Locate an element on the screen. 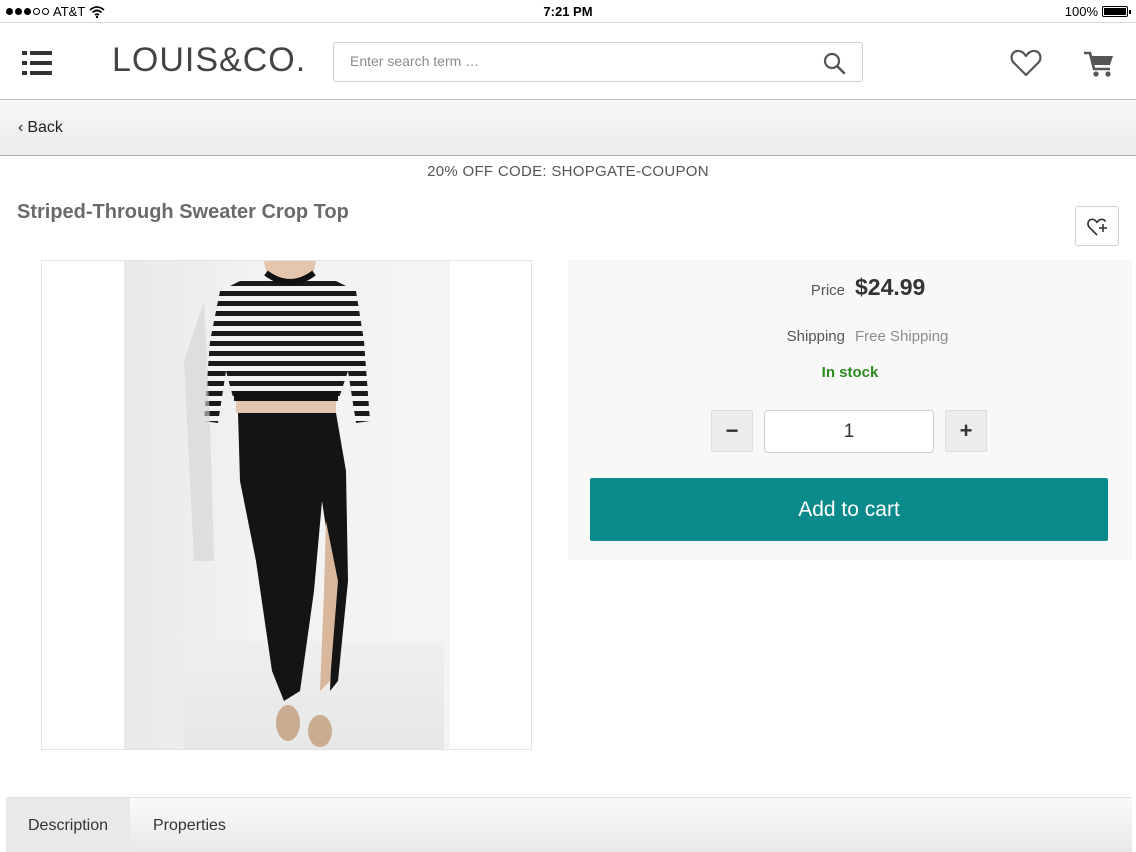  product-tabs: Description Properties is located at coordinates (569, 824).